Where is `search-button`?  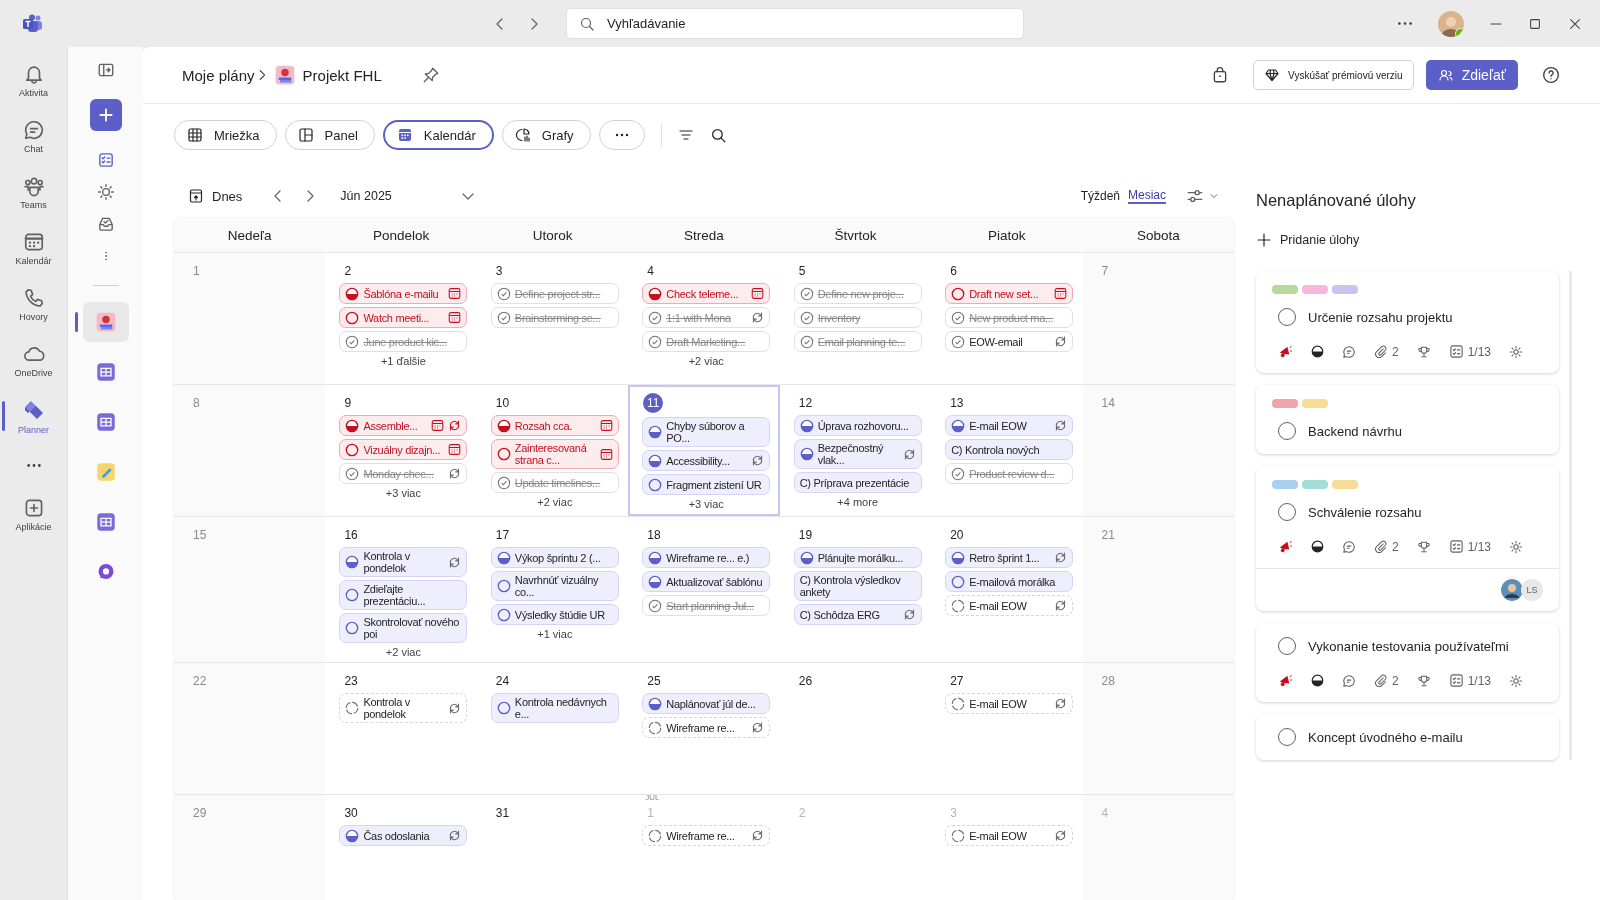
search-button is located at coordinates (718, 135).